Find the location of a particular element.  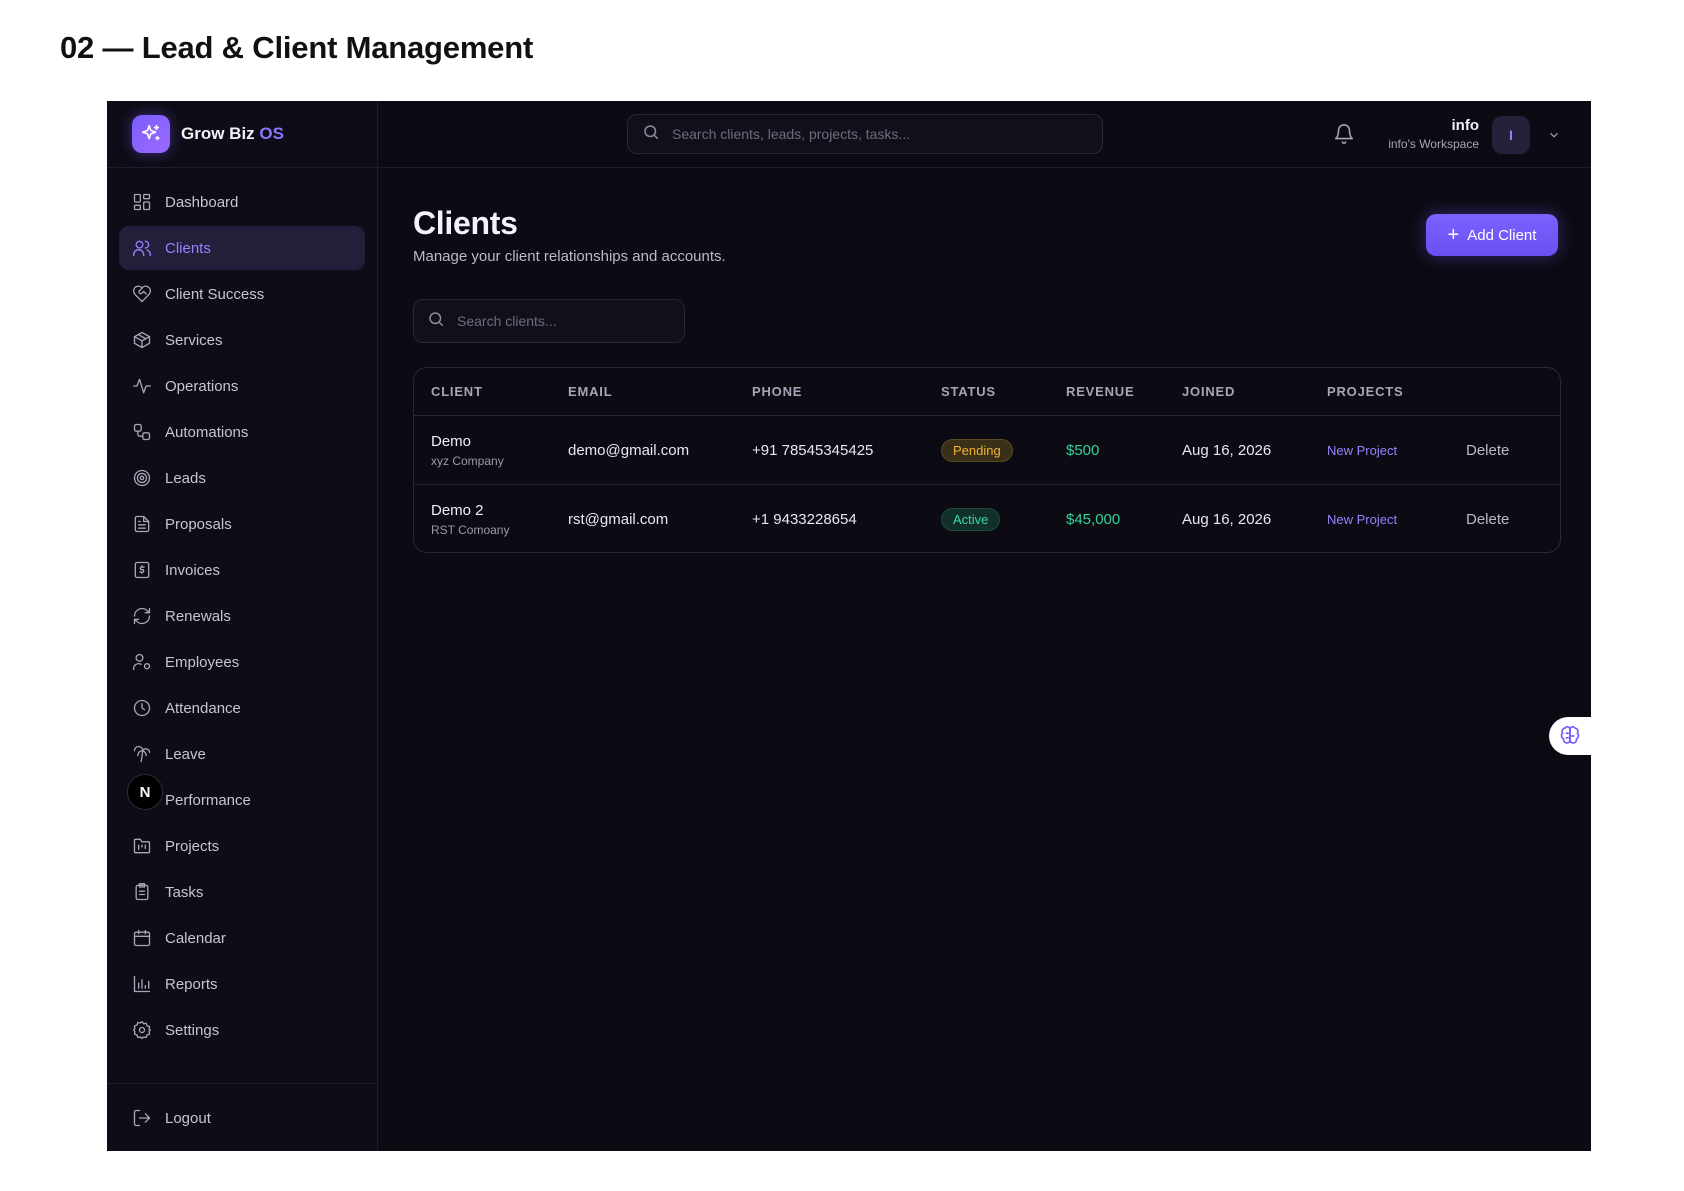

ai-assistant-button is located at coordinates (1570, 736).